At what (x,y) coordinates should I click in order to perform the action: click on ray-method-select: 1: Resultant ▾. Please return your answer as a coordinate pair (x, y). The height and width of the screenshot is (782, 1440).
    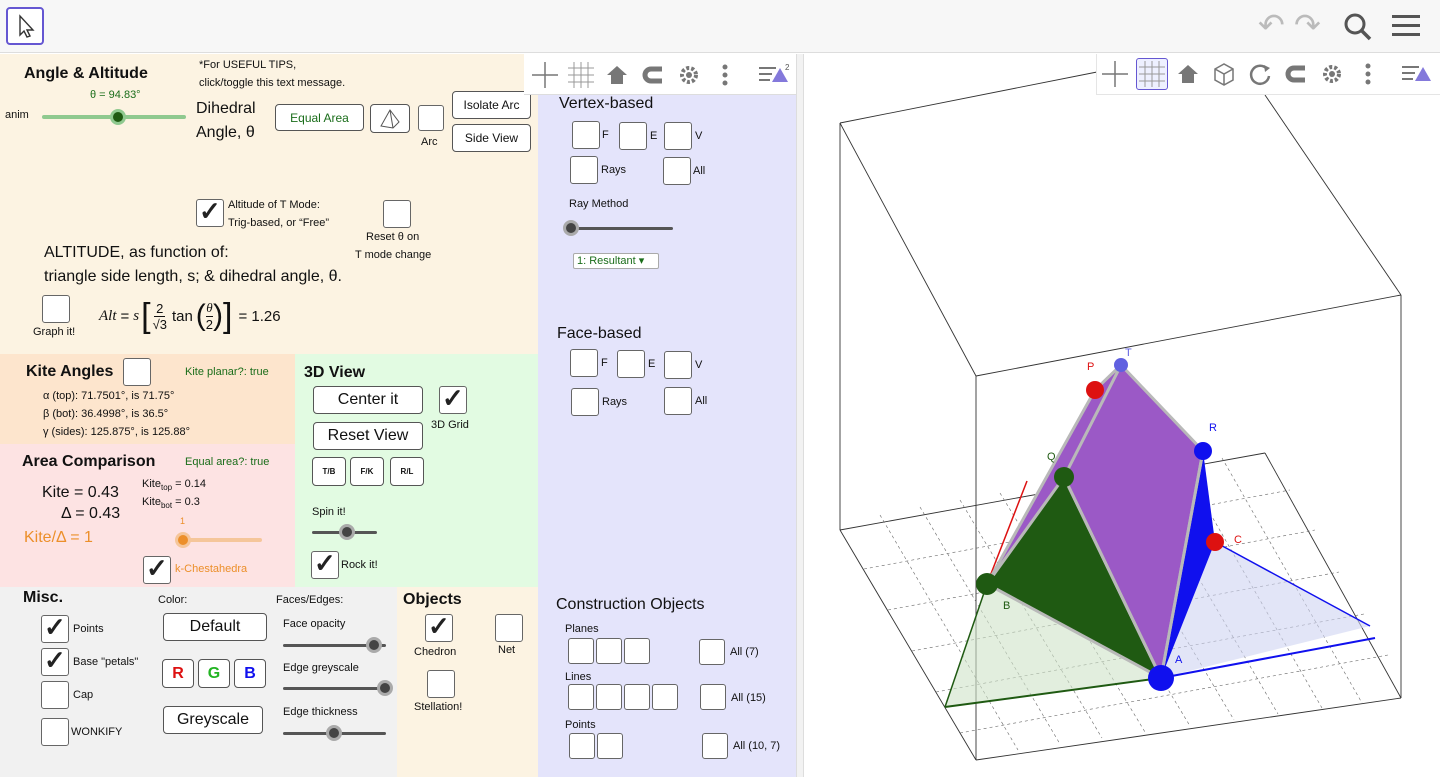
    Looking at the image, I should click on (616, 261).